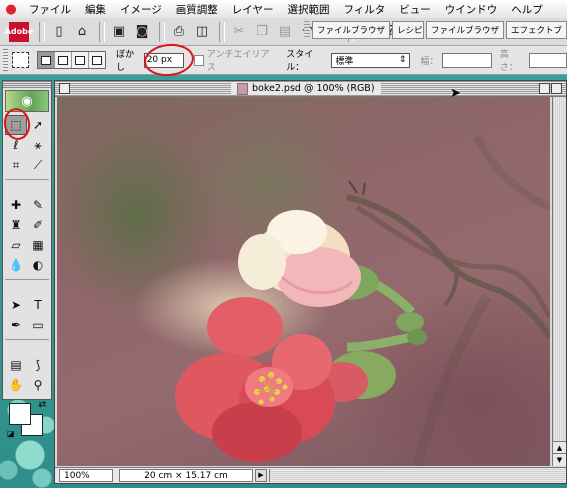 The height and width of the screenshot is (488, 567). I want to click on zoom-tool-icon: ⚲, so click(38, 385).